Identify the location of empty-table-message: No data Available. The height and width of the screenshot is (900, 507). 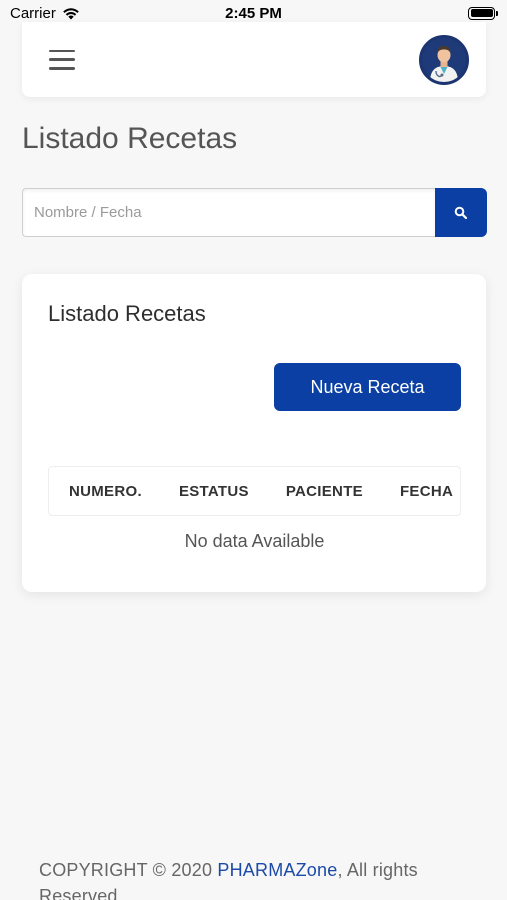
(254, 541).